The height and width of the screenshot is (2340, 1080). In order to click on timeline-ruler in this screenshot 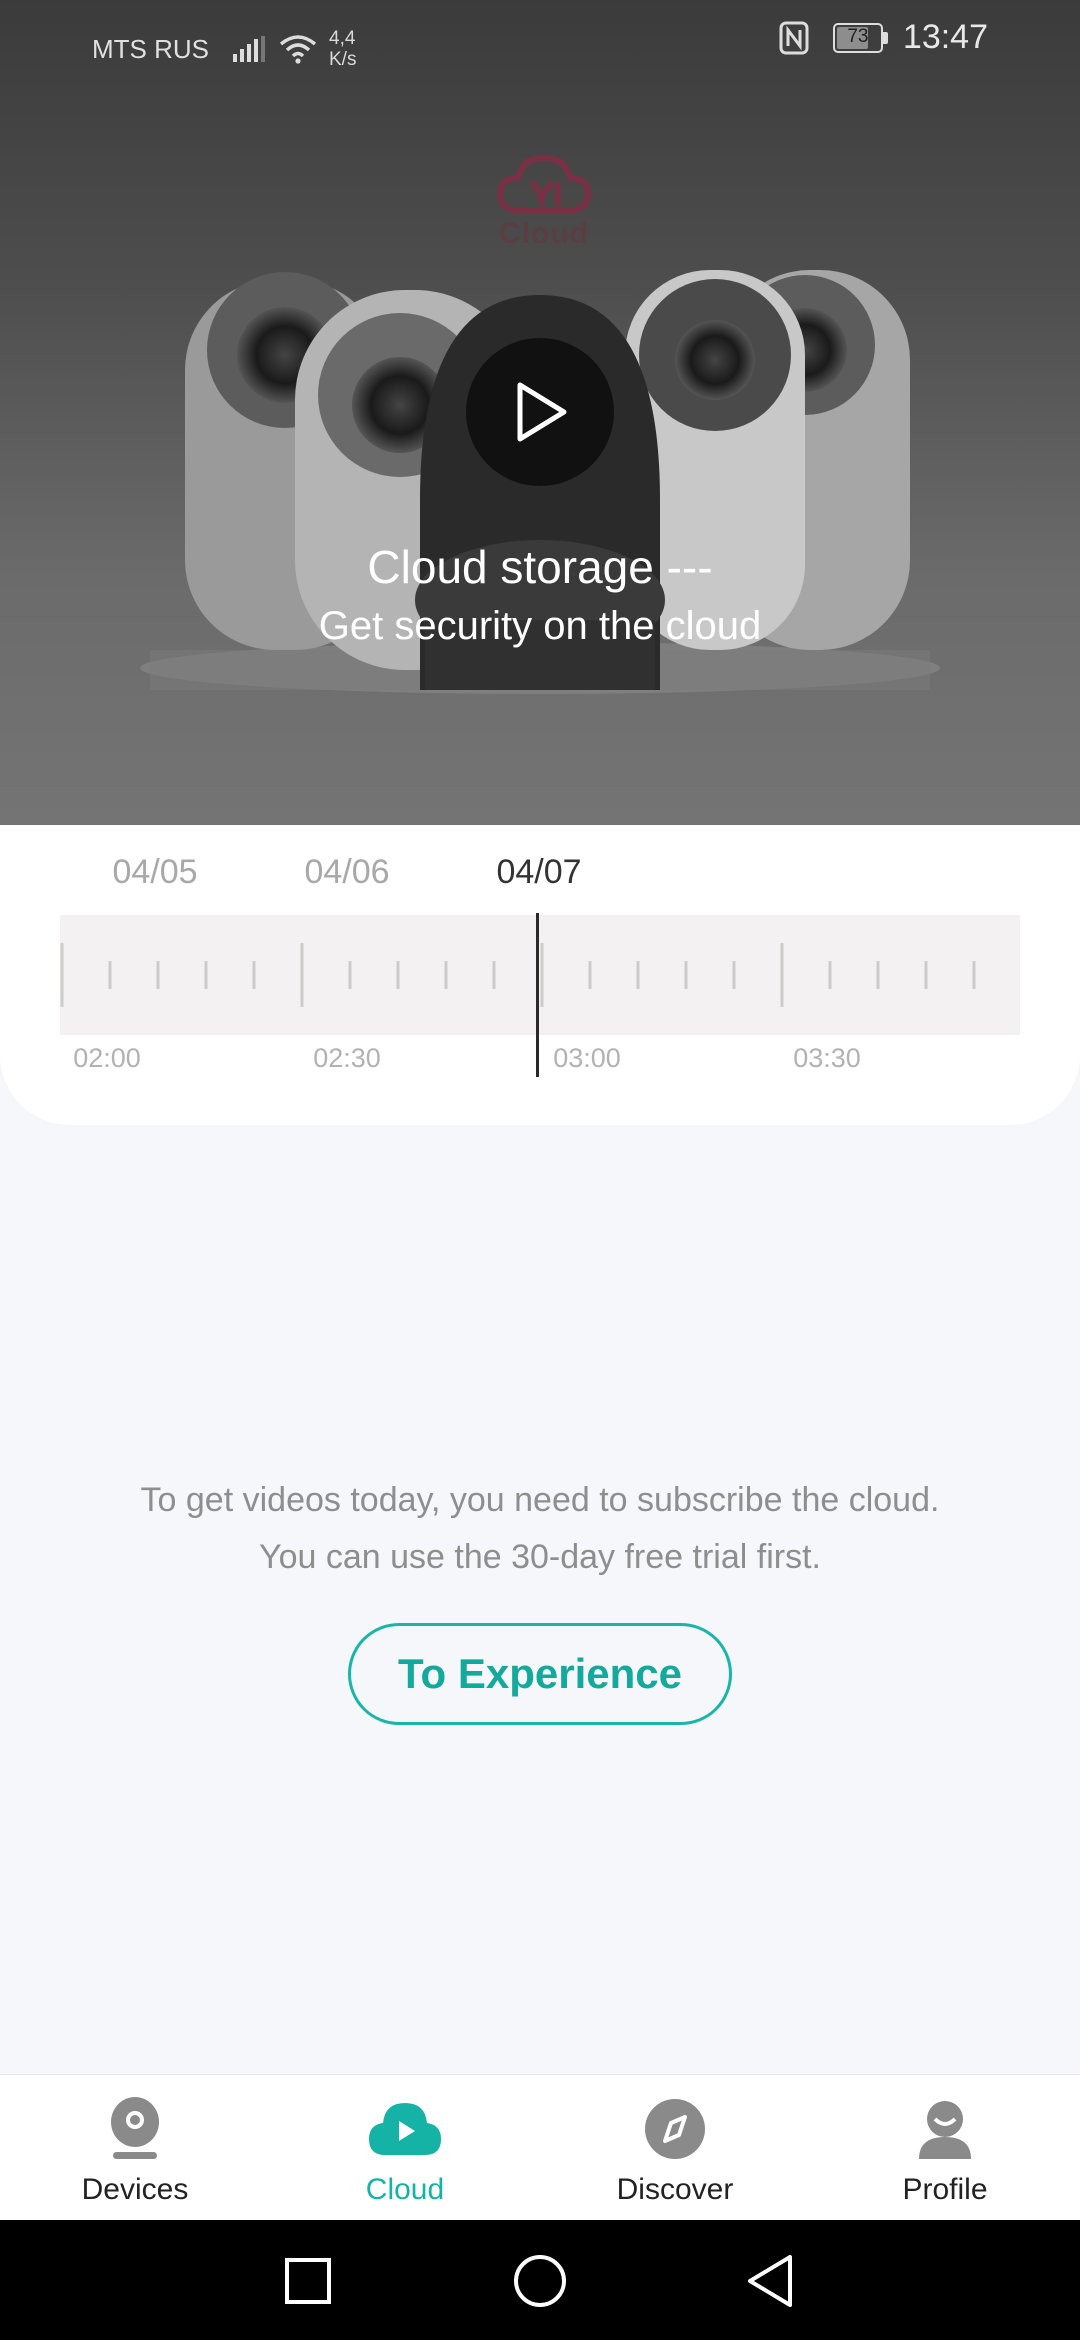, I will do `click(540, 975)`.